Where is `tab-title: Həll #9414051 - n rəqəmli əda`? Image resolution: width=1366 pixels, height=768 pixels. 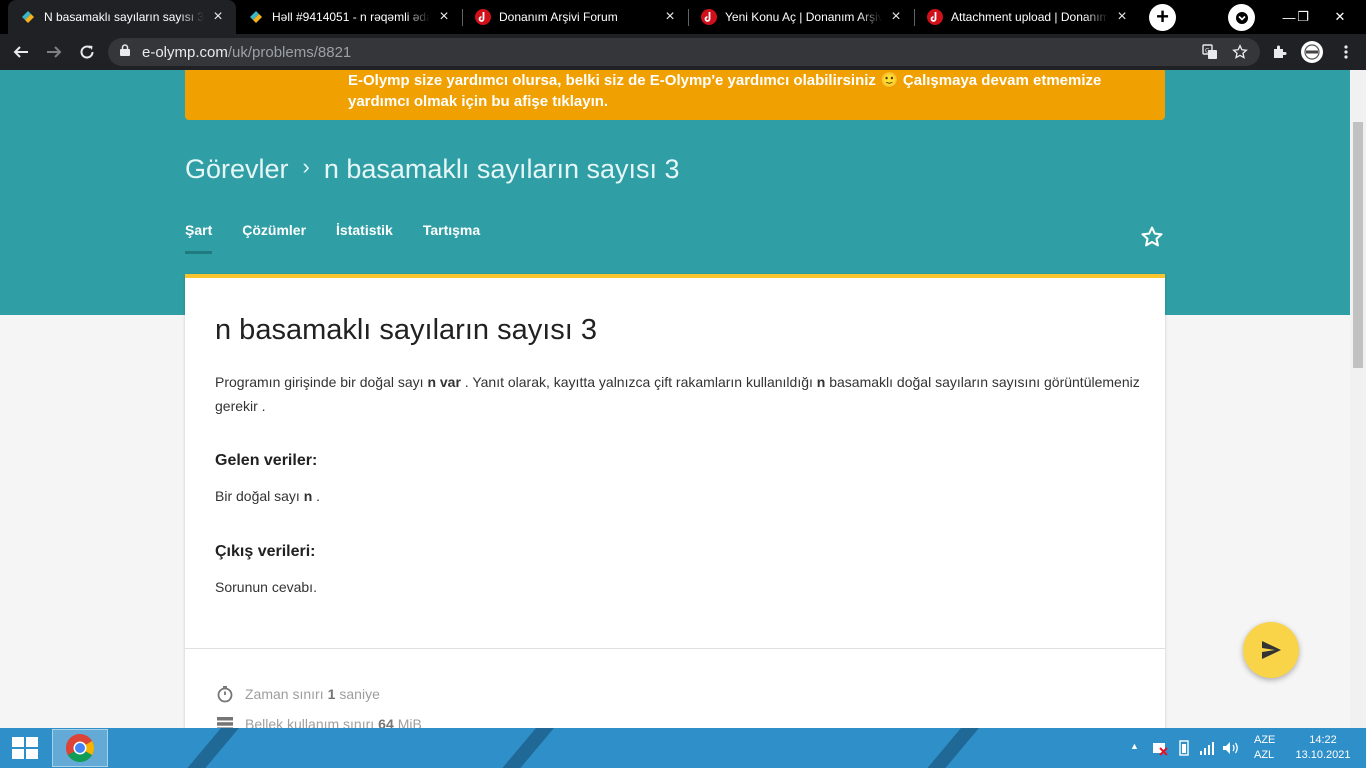
tab-title: Həll #9414051 - n rəqəmli əda is located at coordinates (351, 17).